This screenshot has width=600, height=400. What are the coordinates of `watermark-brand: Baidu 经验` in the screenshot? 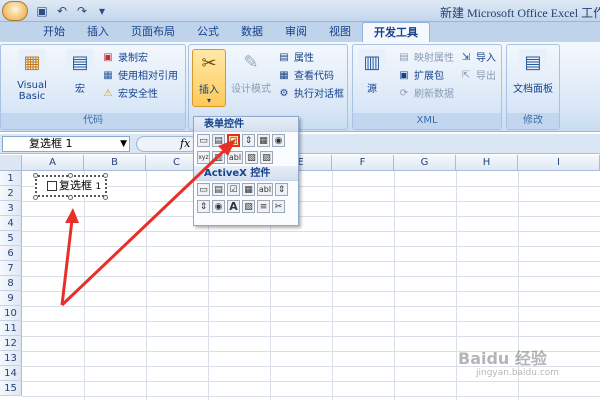 It's located at (502, 358).